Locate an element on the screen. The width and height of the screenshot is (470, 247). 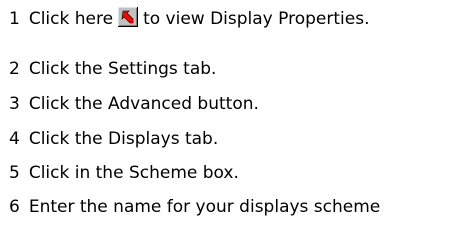
step-text: Click the Displays tab. is located at coordinates (123, 139).